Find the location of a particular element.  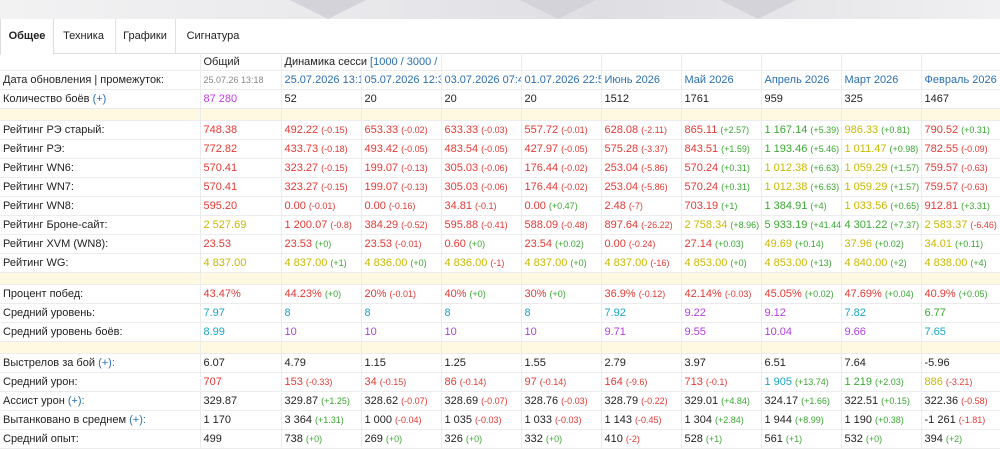

stat-cell: 176.44 (-0.02) is located at coordinates (561, 187).